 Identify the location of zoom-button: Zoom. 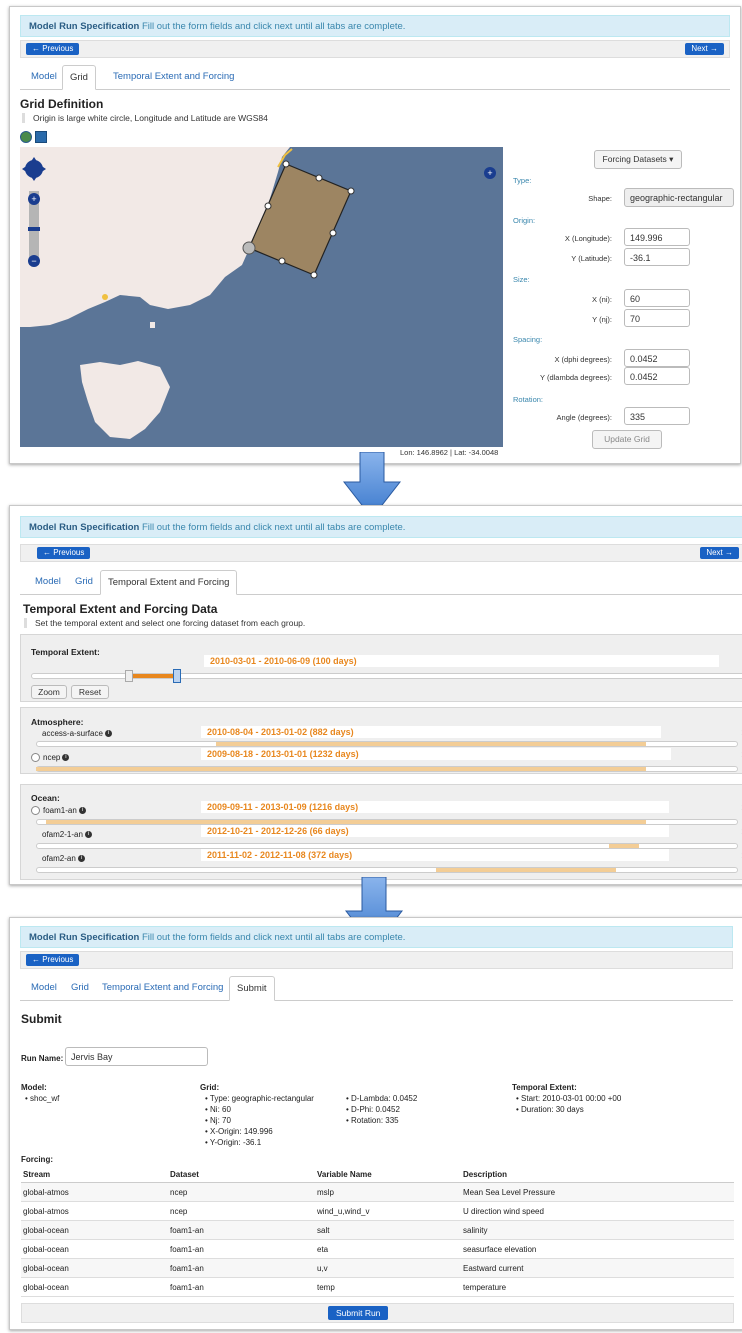
(49, 692).